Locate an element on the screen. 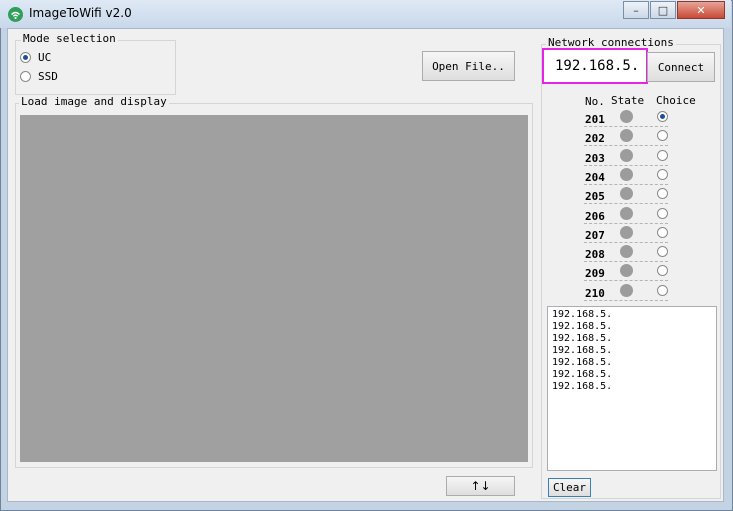 This screenshot has height=511, width=733. node-number: 206 is located at coordinates (595, 216).